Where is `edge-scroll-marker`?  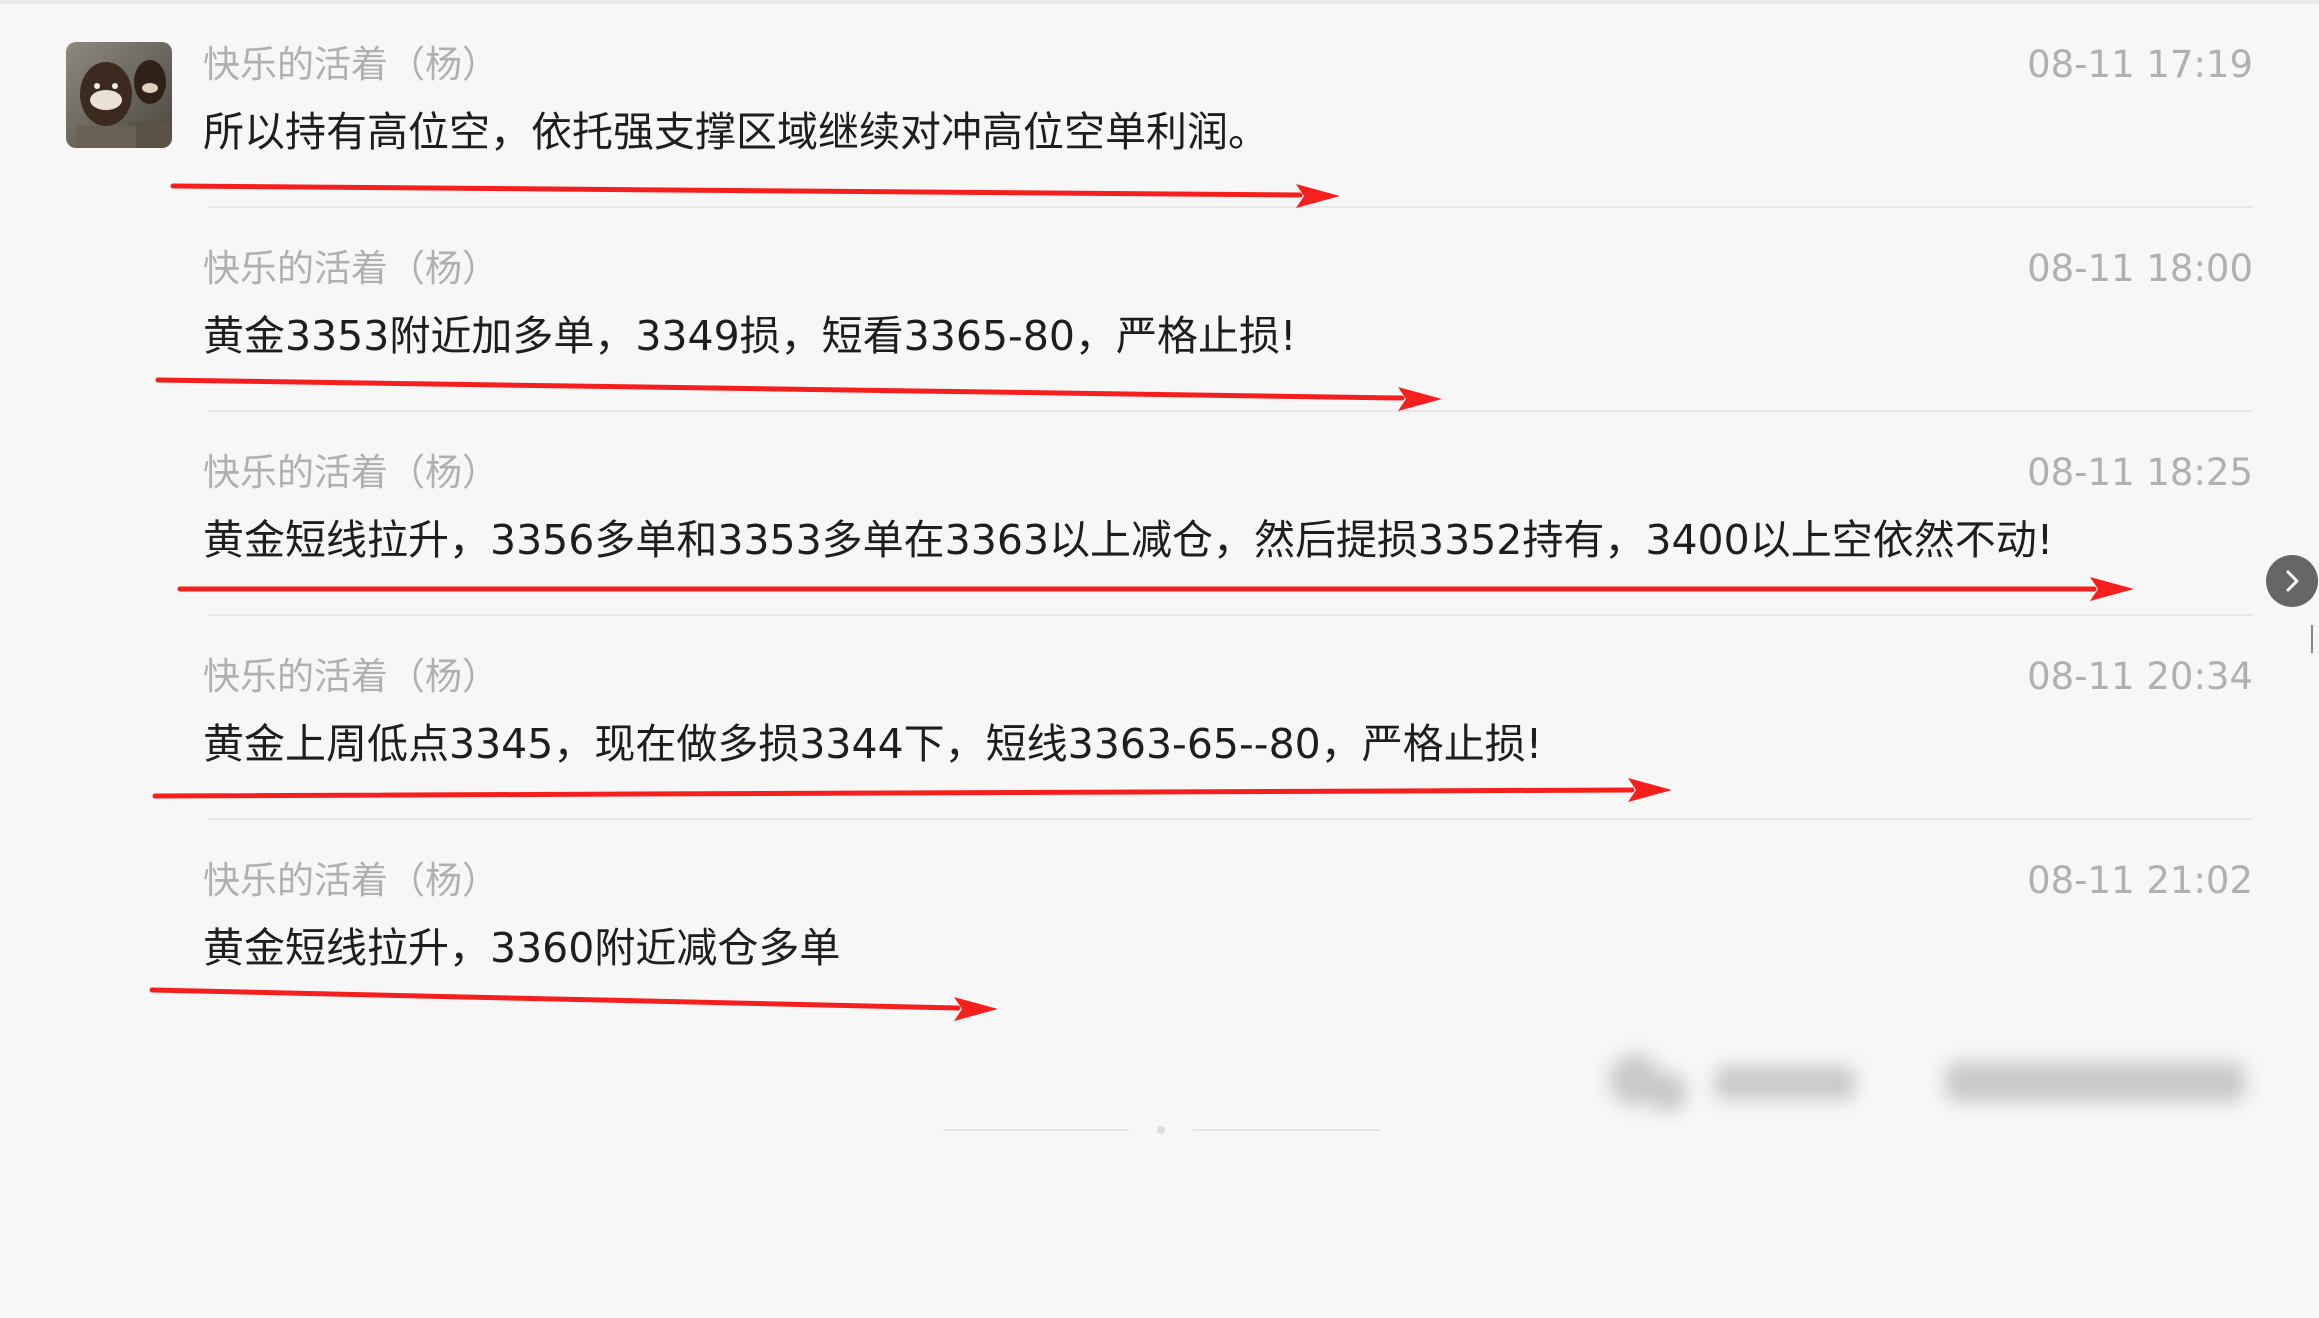 edge-scroll-marker is located at coordinates (2312, 639).